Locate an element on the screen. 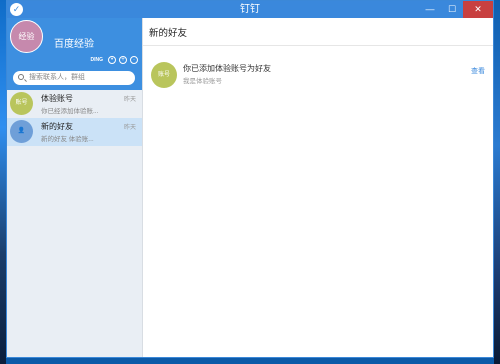  main-header: 新的好友 is located at coordinates (318, 32).